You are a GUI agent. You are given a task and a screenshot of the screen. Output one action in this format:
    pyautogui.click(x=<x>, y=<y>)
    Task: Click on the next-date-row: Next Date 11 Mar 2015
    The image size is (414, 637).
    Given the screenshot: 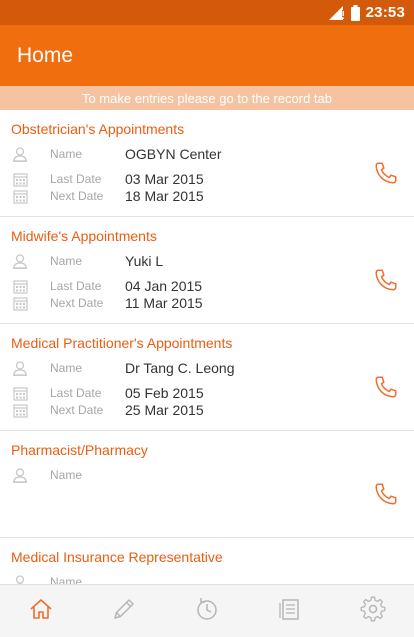 What is the action you would take?
    pyautogui.click(x=171, y=303)
    